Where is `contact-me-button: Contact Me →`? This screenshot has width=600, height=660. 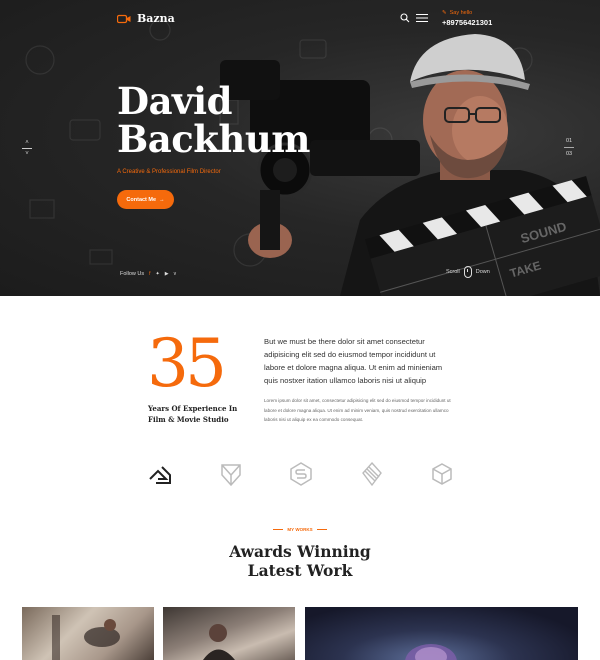
contact-me-button: Contact Me → is located at coordinates (145, 199).